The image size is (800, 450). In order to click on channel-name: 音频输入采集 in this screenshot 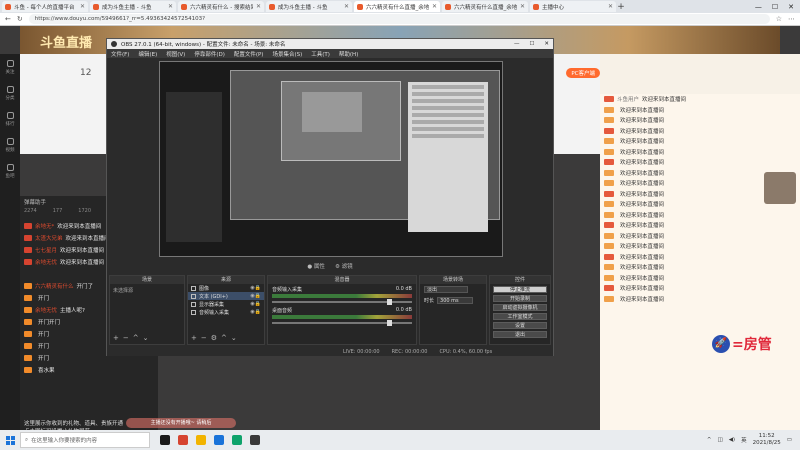, I will do `click(287, 290)`.